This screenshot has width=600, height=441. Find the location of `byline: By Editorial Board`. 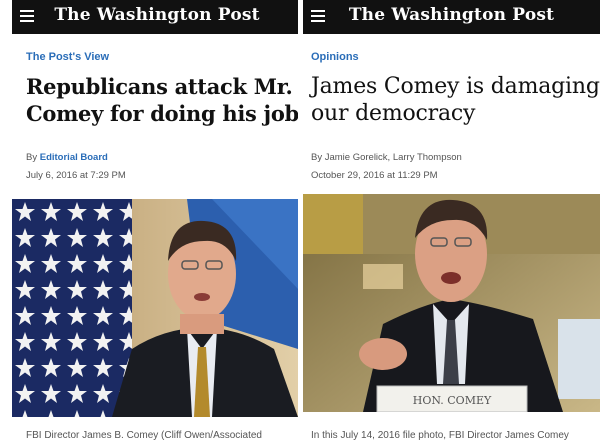

byline: By Editorial Board is located at coordinates (67, 157).